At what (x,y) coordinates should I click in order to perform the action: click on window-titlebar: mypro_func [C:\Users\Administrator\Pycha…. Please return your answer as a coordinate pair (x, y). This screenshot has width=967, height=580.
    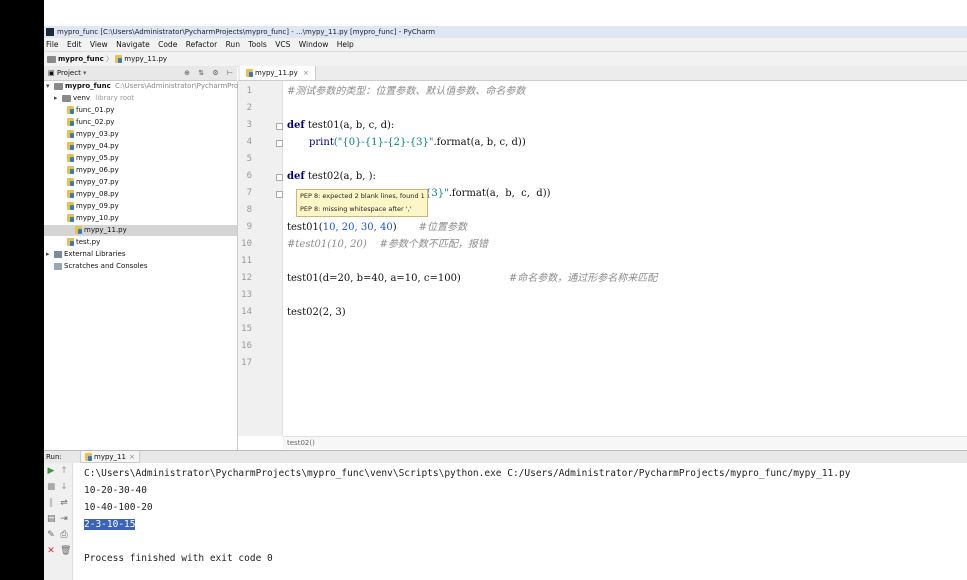
    Looking at the image, I should click on (505, 32).